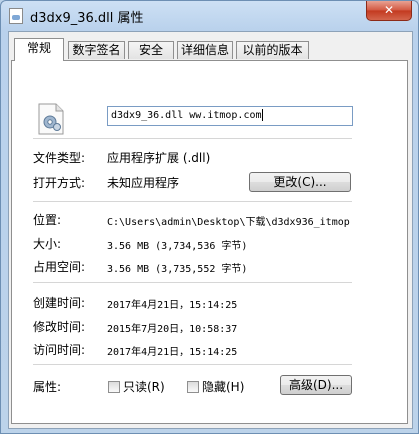 Image resolution: width=419 pixels, height=434 pixels. I want to click on tab-details: 详细信息, so click(205, 50).